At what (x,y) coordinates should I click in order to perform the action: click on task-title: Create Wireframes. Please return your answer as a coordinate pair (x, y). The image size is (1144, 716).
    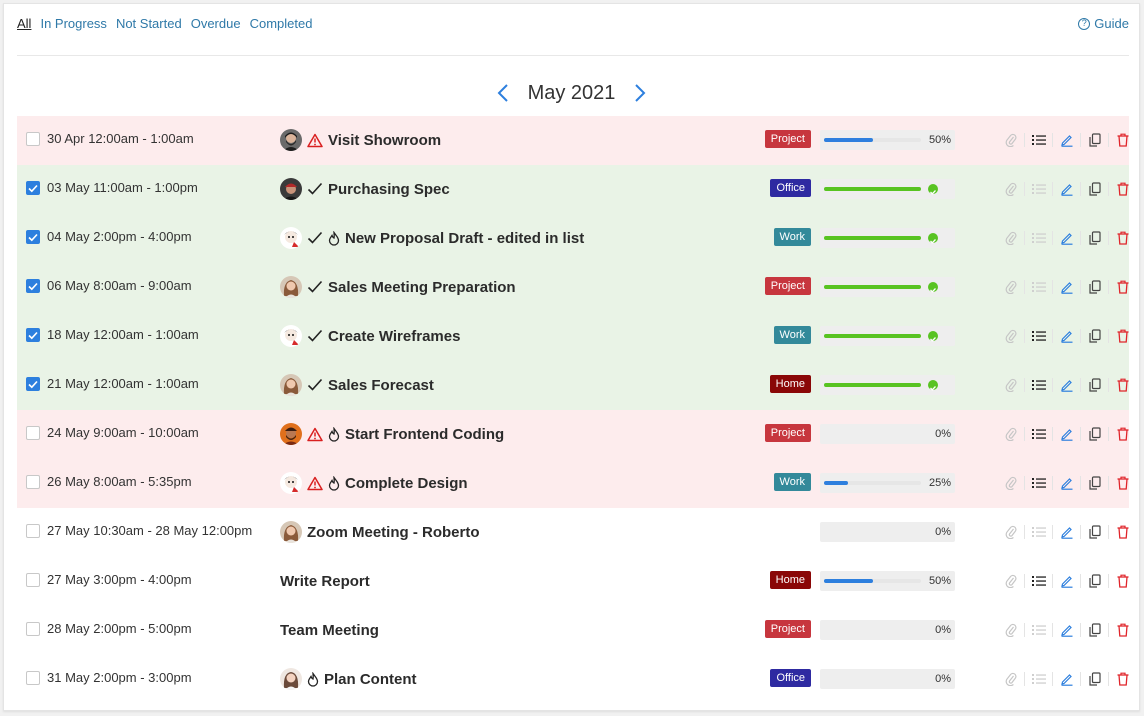
    Looking at the image, I should click on (394, 336).